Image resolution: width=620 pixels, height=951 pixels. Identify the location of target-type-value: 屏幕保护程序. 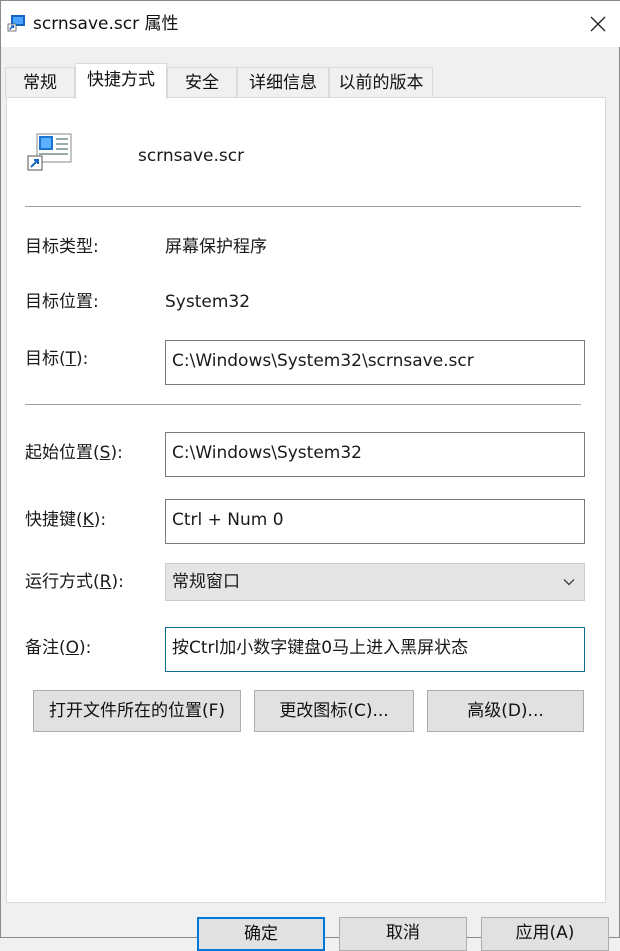
(216, 247).